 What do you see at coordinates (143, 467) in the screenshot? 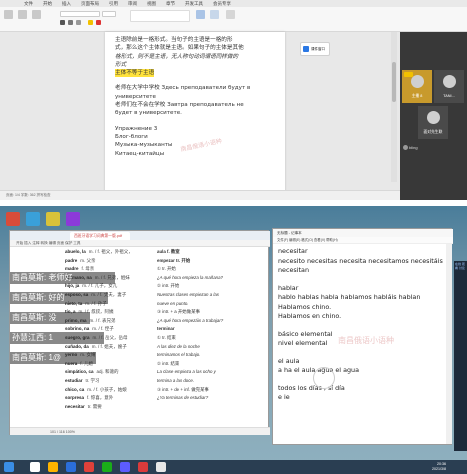
I see `pdf-app-icon` at bounding box center [143, 467].